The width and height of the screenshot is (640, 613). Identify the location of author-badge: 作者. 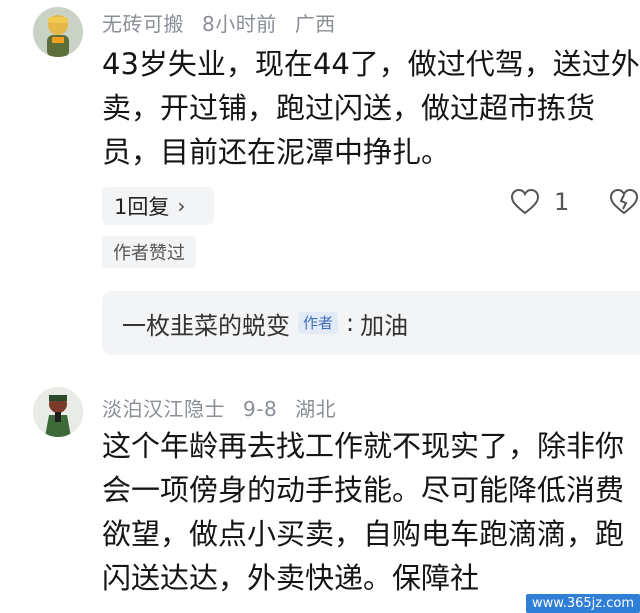
(318, 323).